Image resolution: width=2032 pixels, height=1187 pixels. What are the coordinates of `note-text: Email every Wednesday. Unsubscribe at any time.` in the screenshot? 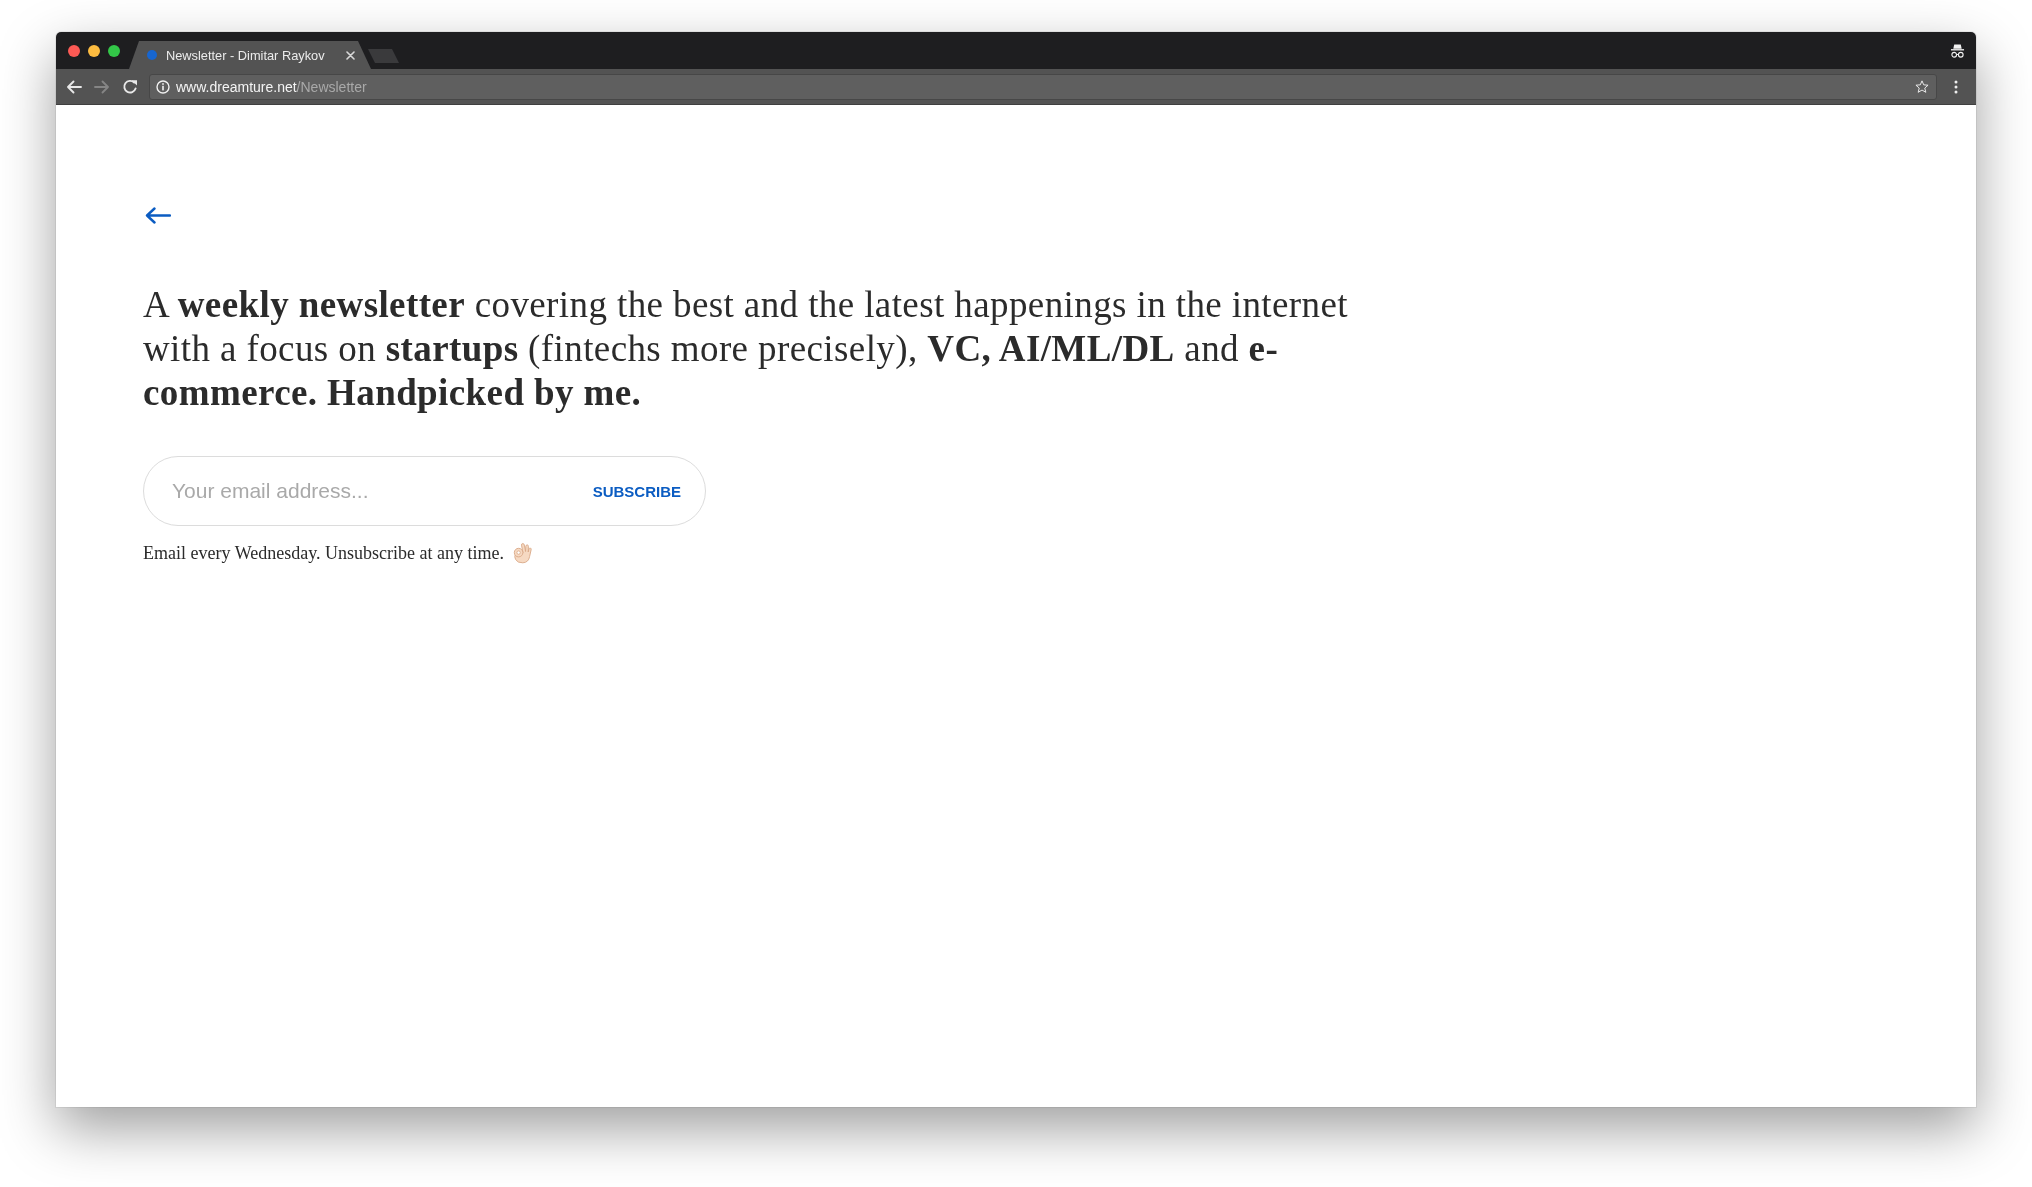 It's located at (323, 553).